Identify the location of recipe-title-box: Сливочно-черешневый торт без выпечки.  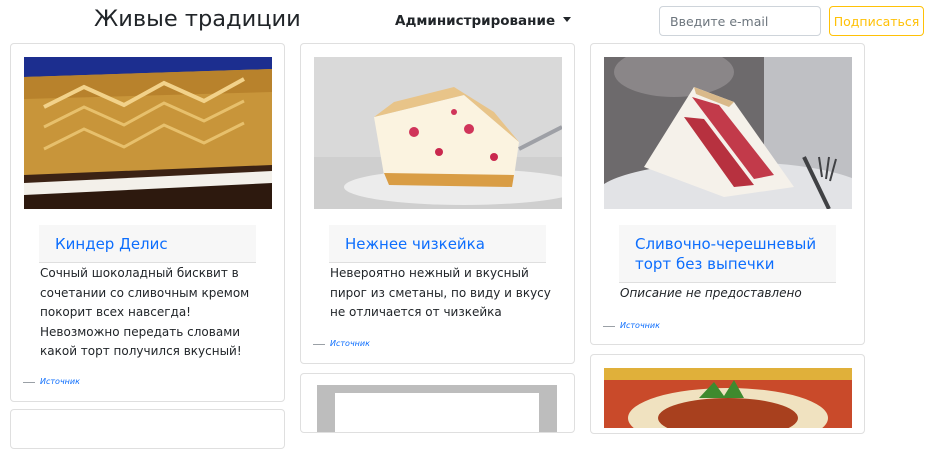
(727, 254).